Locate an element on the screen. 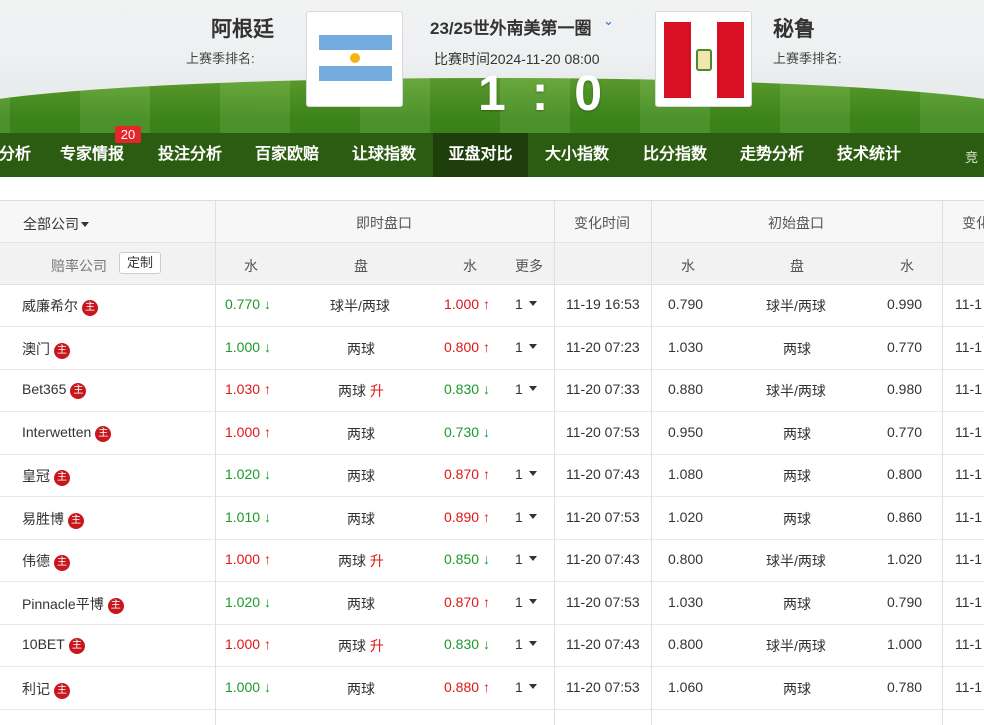  live-water-away: 0.880 ↑ is located at coordinates (467, 687).